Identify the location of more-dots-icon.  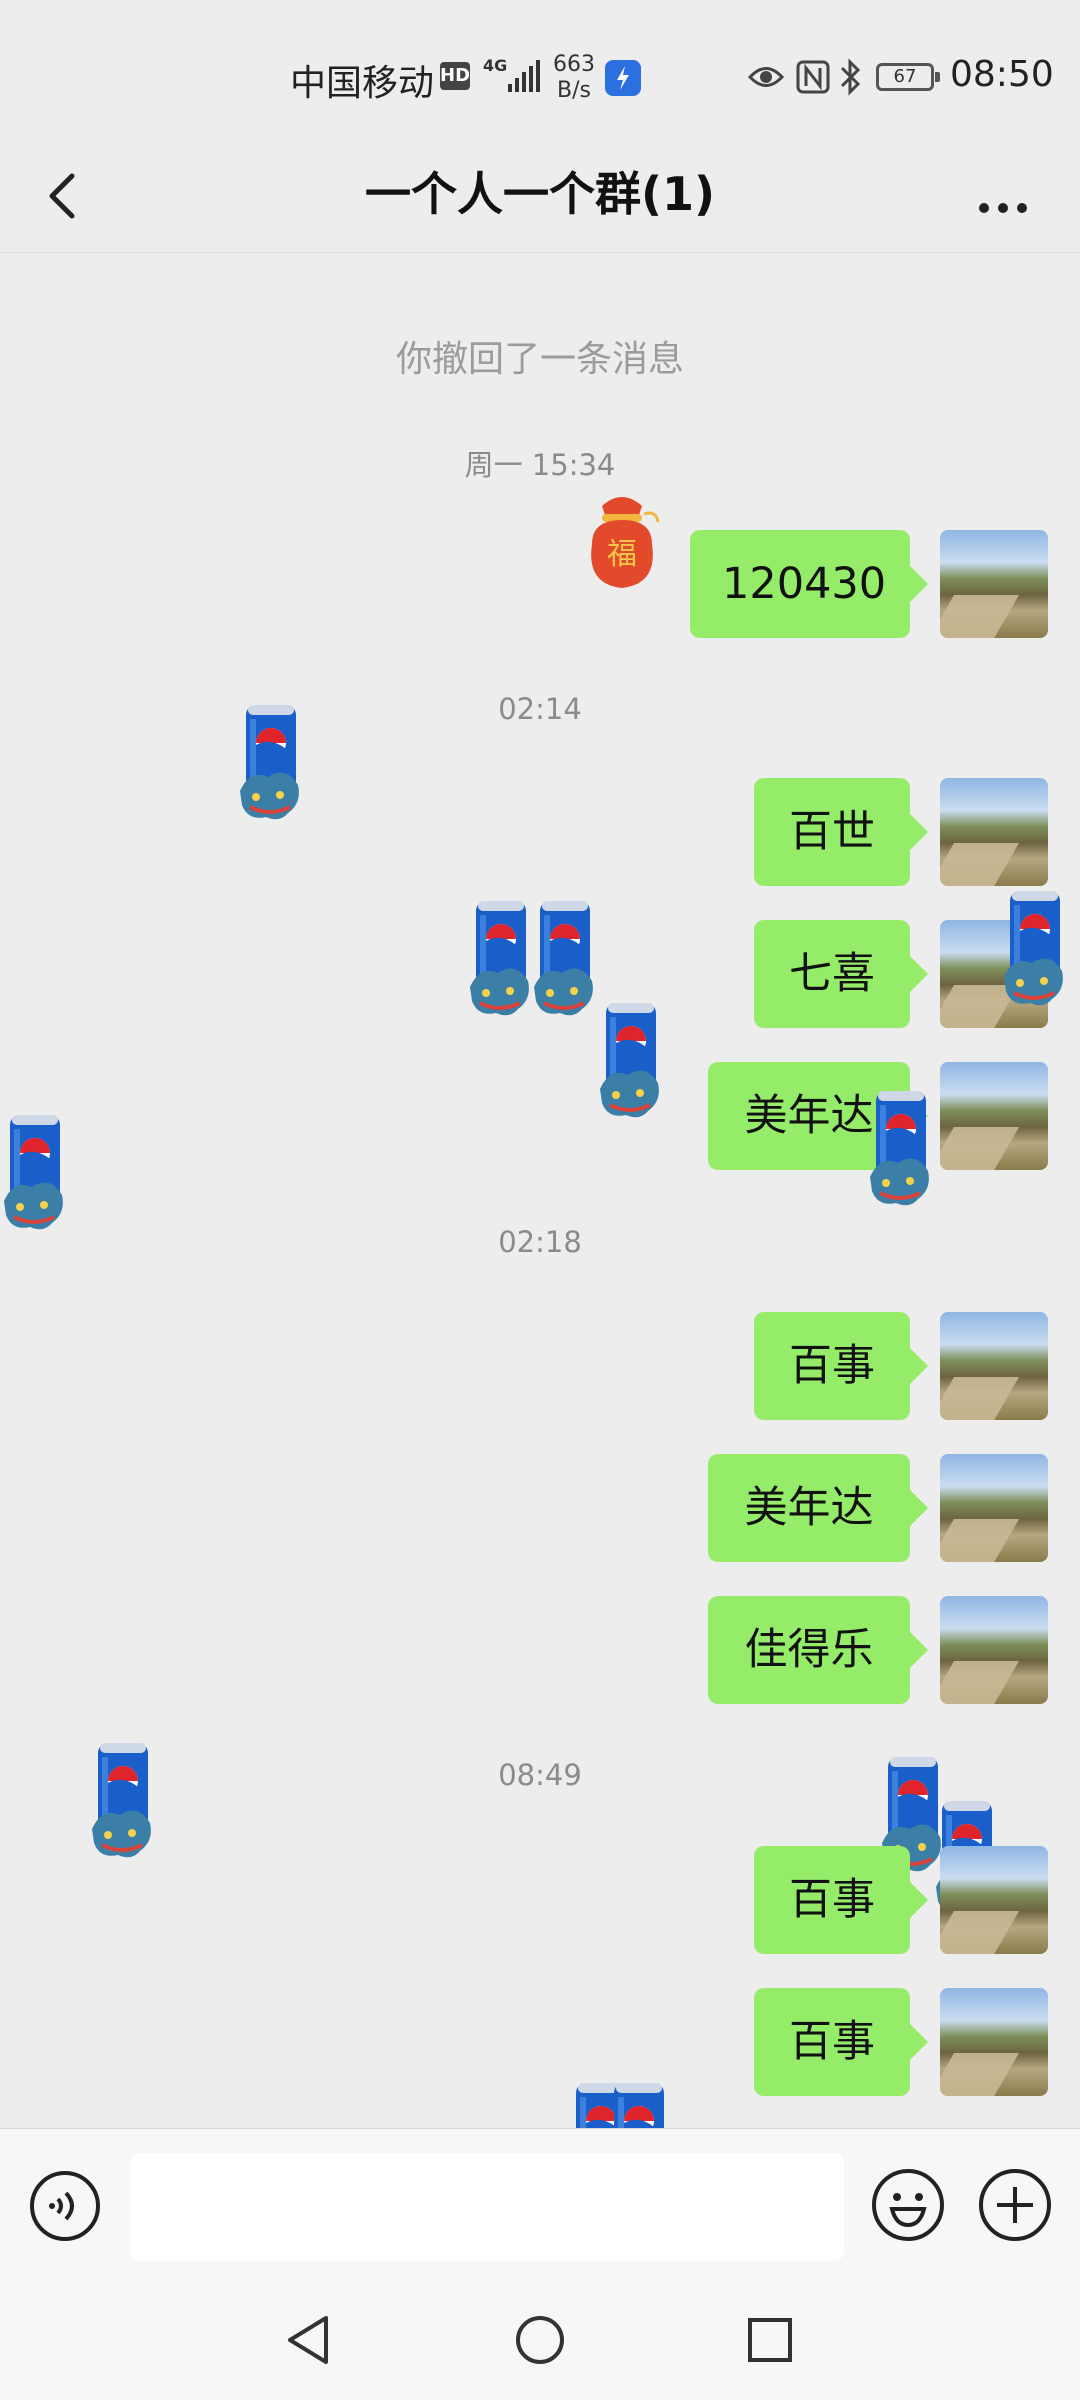
(1003, 195).